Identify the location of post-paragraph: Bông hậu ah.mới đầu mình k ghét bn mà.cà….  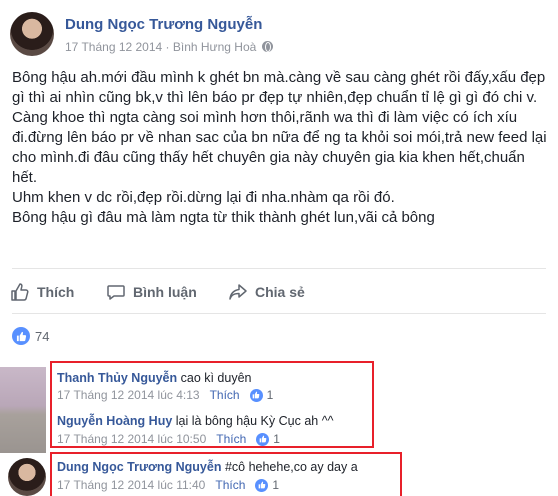
(279, 87).